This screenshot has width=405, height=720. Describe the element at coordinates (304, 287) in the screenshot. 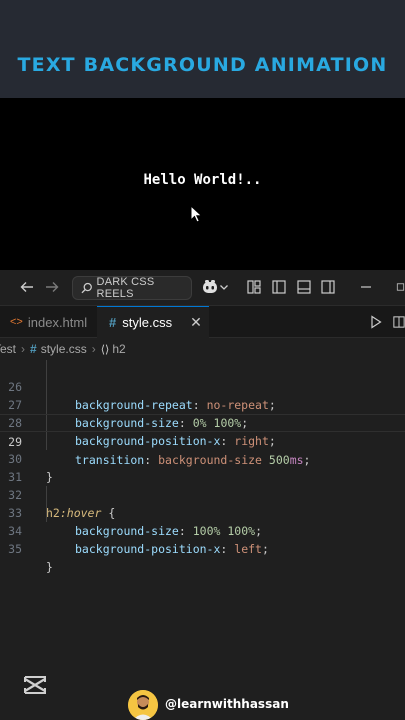

I see `toggle-panel-icon` at that location.